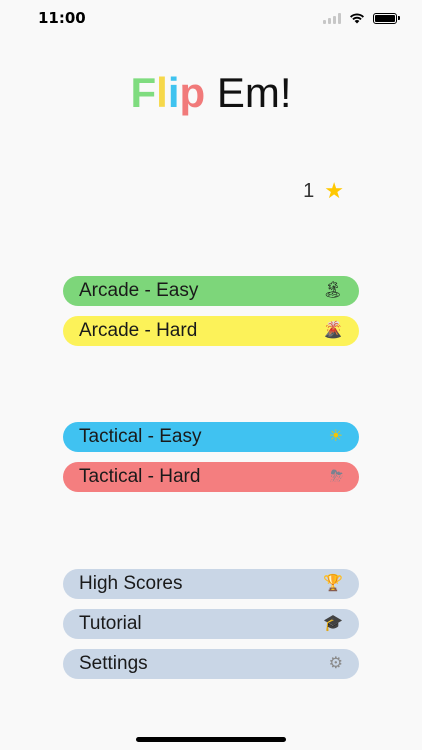  Describe the element at coordinates (143, 92) in the screenshot. I see `title-letter-f: F` at that location.